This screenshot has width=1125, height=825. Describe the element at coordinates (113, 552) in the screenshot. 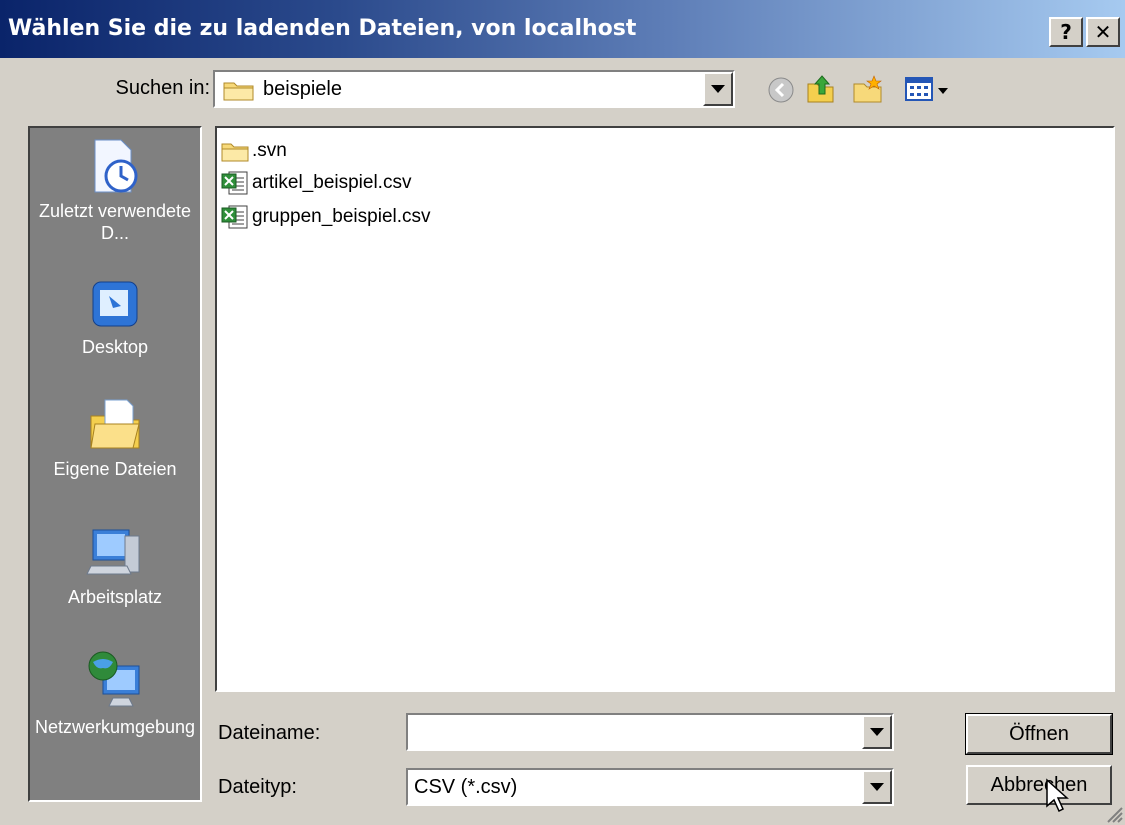

I see `my-computer-icon` at that location.